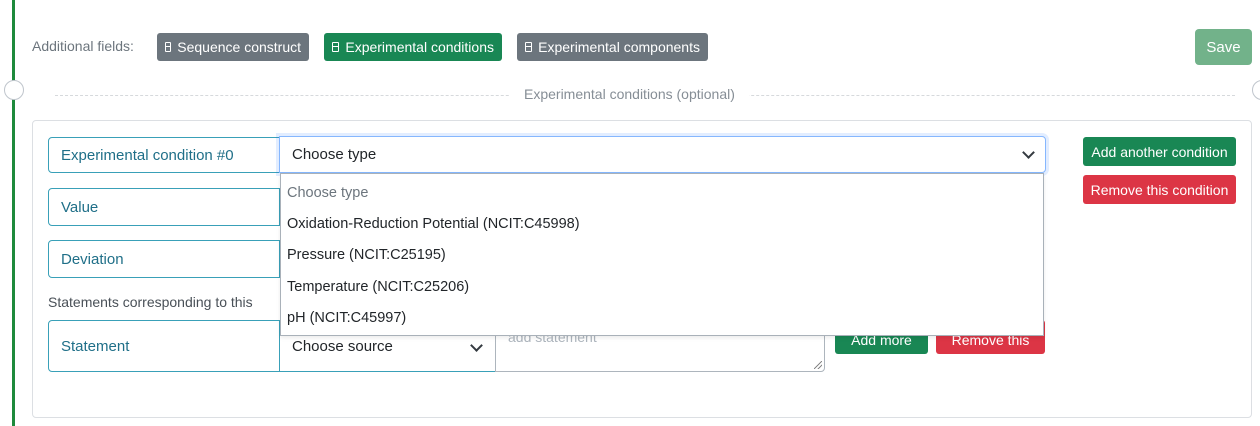 The width and height of the screenshot is (1260, 426). What do you see at coordinates (619, 47) in the screenshot?
I see `experimental-components-label: Experimental components` at bounding box center [619, 47].